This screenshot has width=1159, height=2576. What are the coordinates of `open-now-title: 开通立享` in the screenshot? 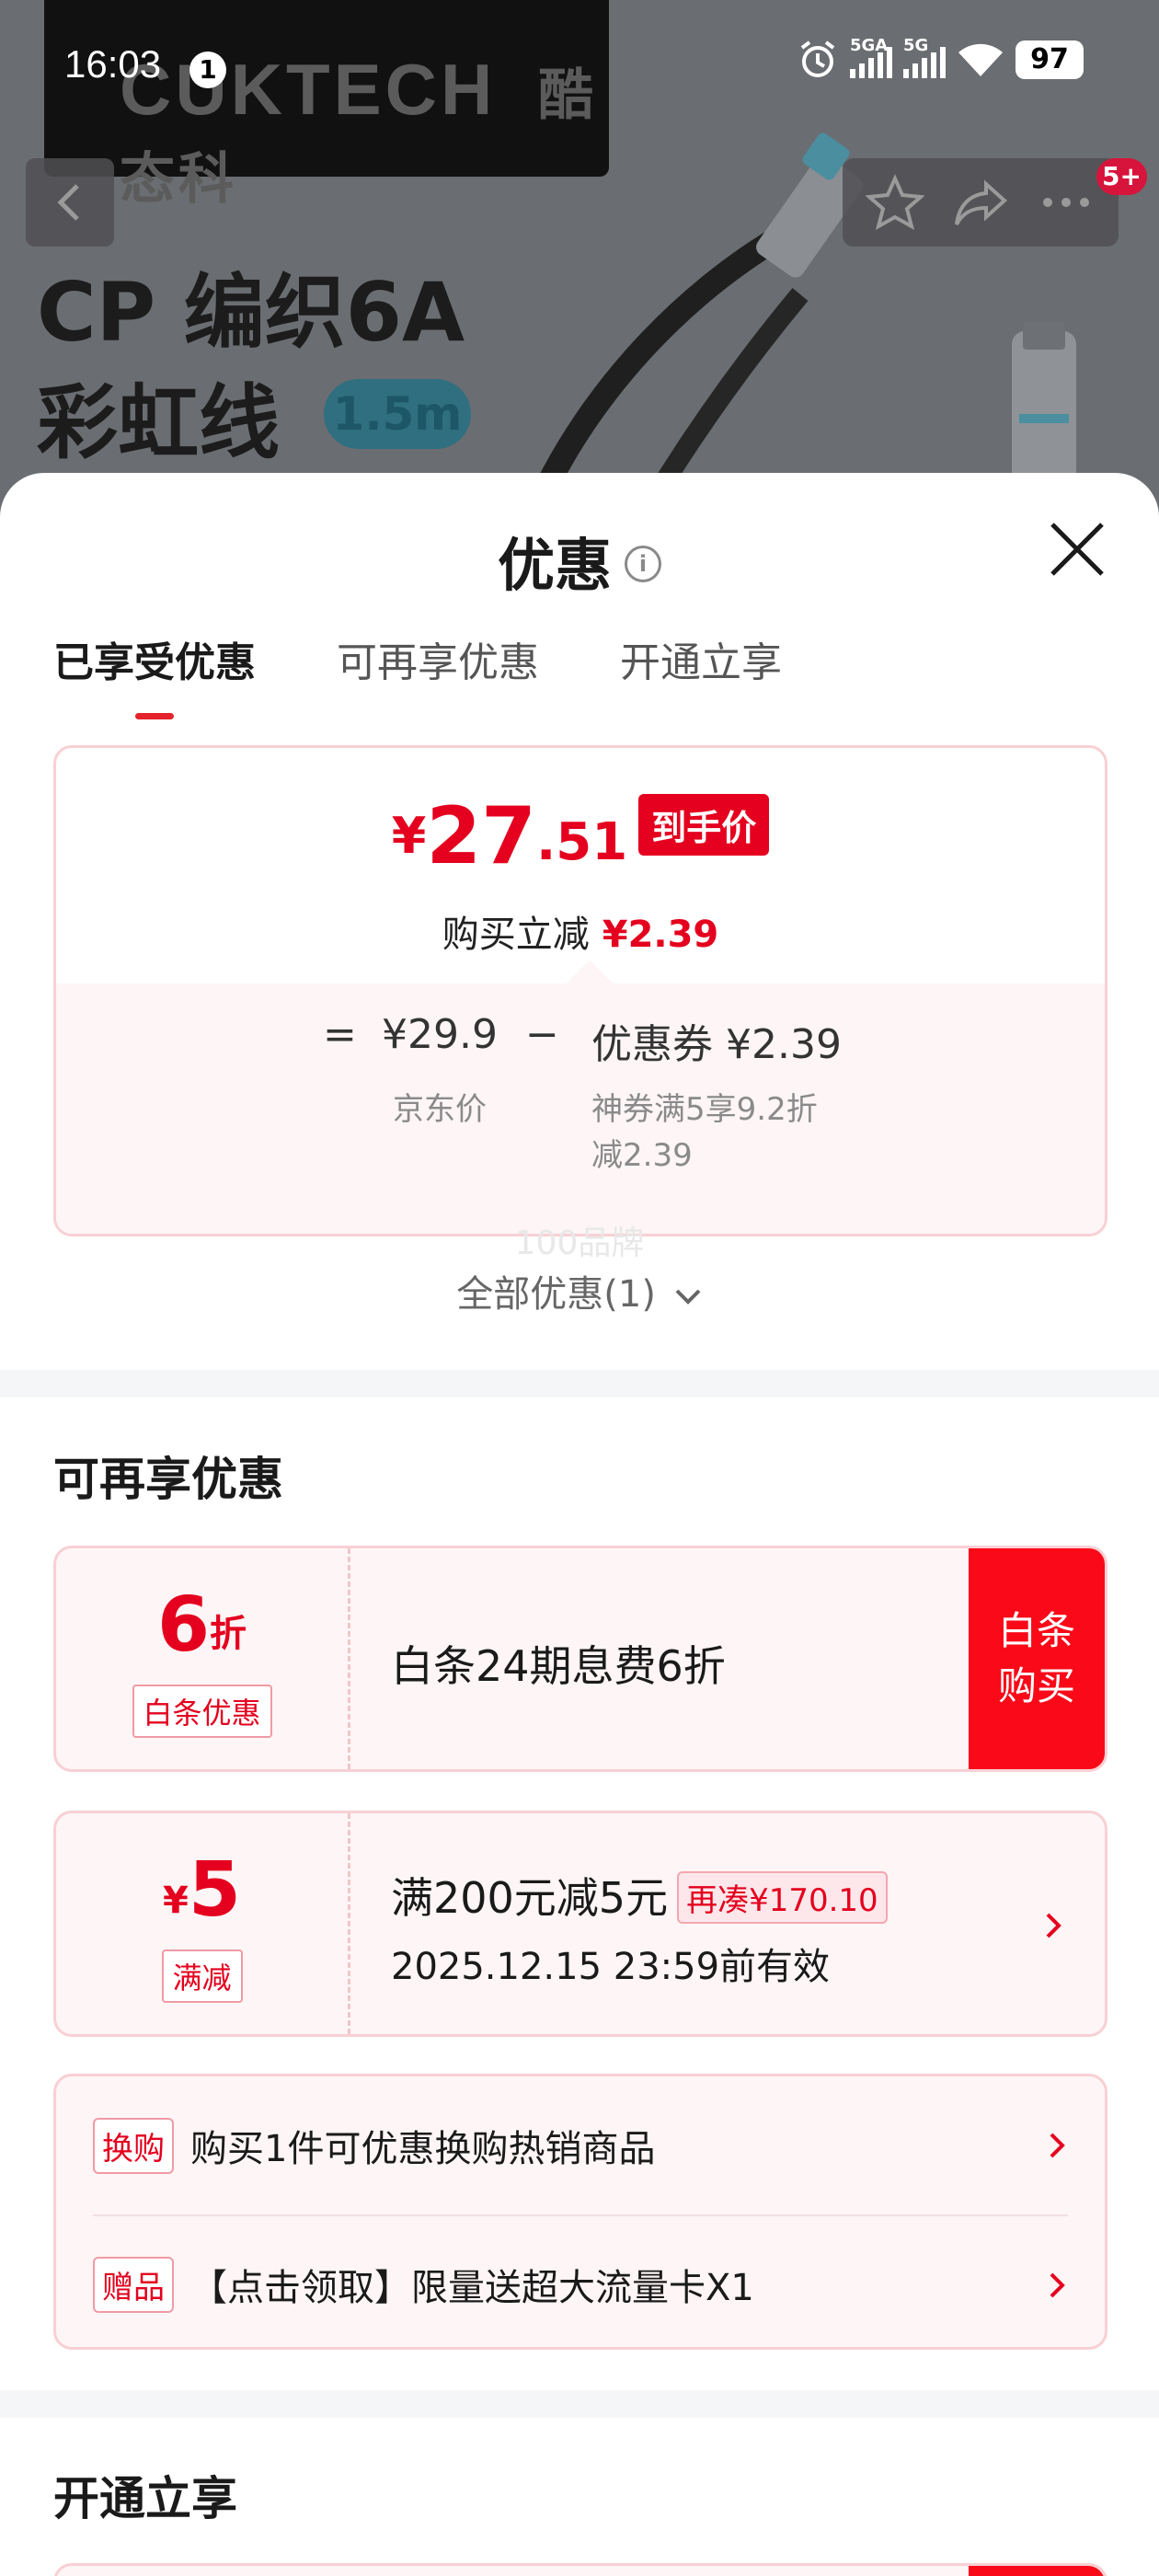 It's located at (145, 2498).